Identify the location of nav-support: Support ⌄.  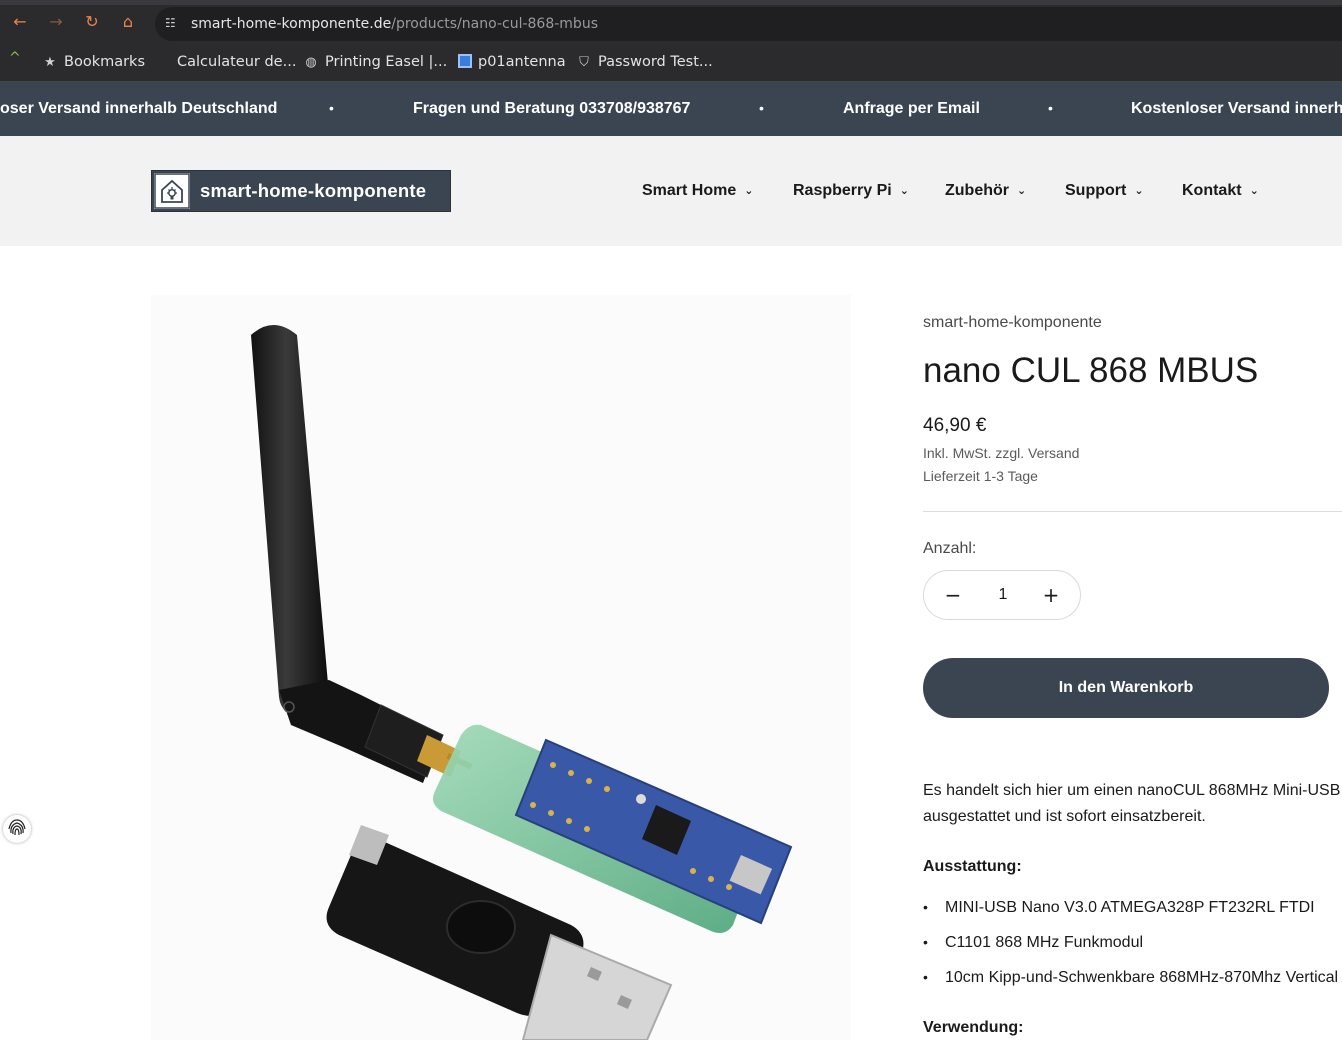
(1104, 191).